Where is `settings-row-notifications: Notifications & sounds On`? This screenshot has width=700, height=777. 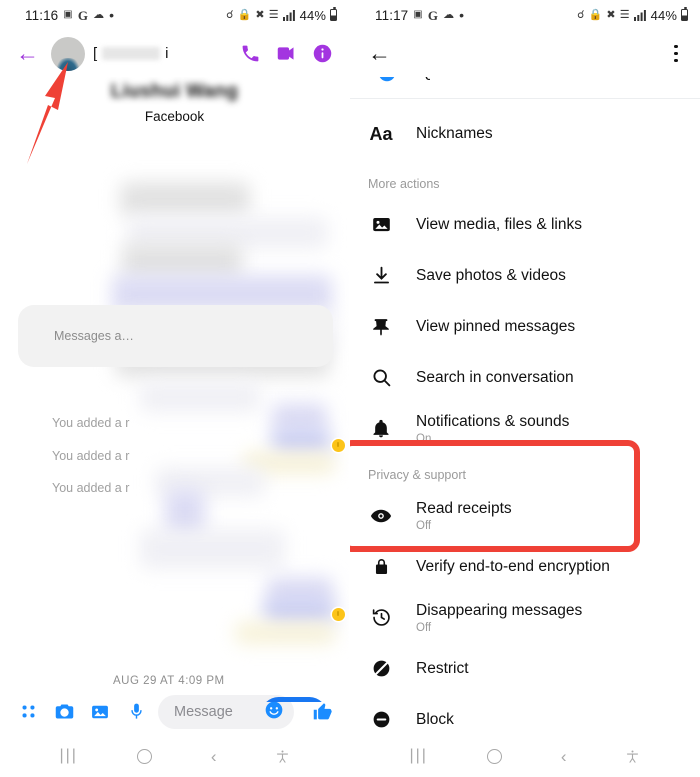
settings-row-notifications: Notifications & sounds On is located at coordinates (525, 428).